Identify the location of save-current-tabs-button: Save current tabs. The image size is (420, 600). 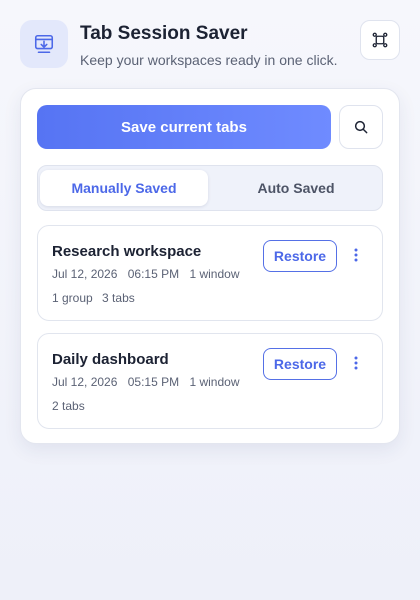
(184, 127).